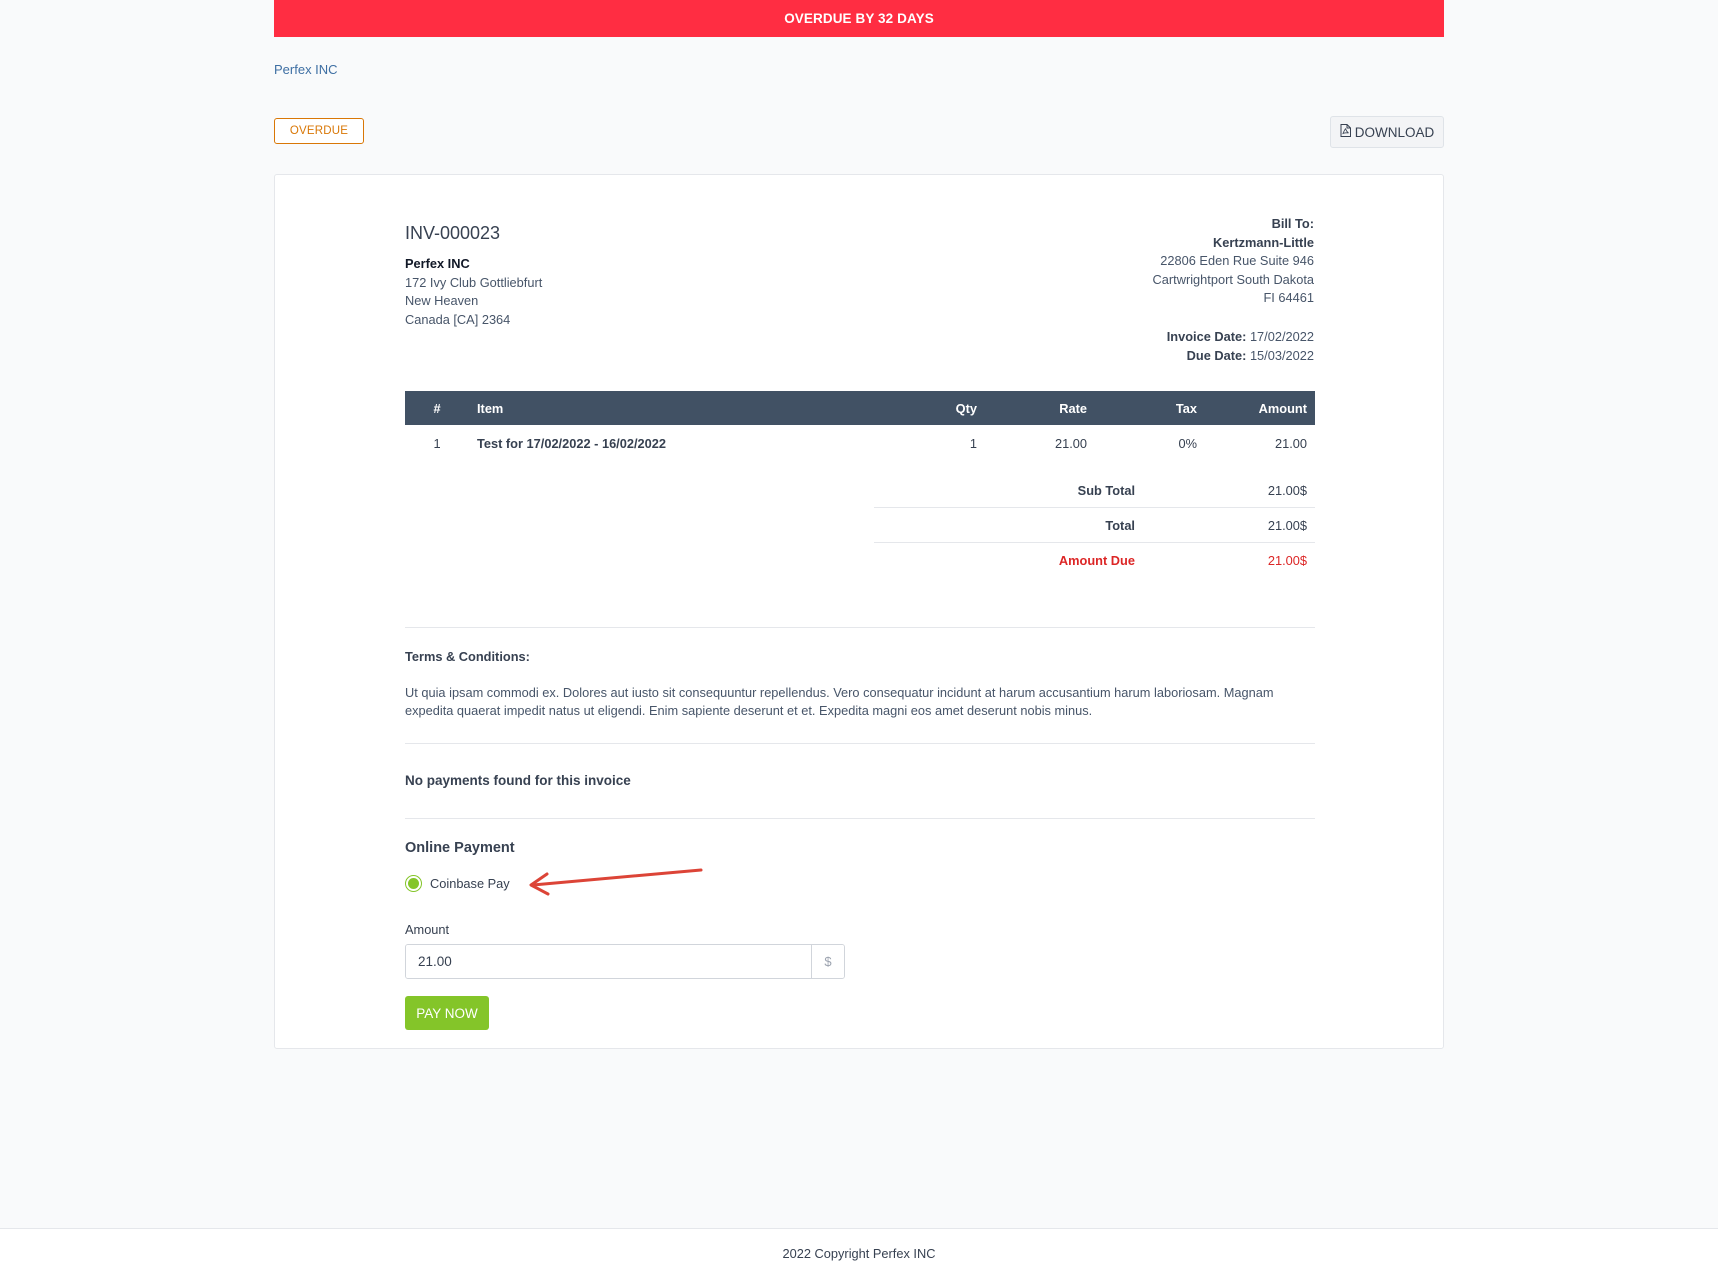 This screenshot has height=1279, width=1718. Describe the element at coordinates (442, 300) in the screenshot. I see `from-address-line: New Heaven` at that location.